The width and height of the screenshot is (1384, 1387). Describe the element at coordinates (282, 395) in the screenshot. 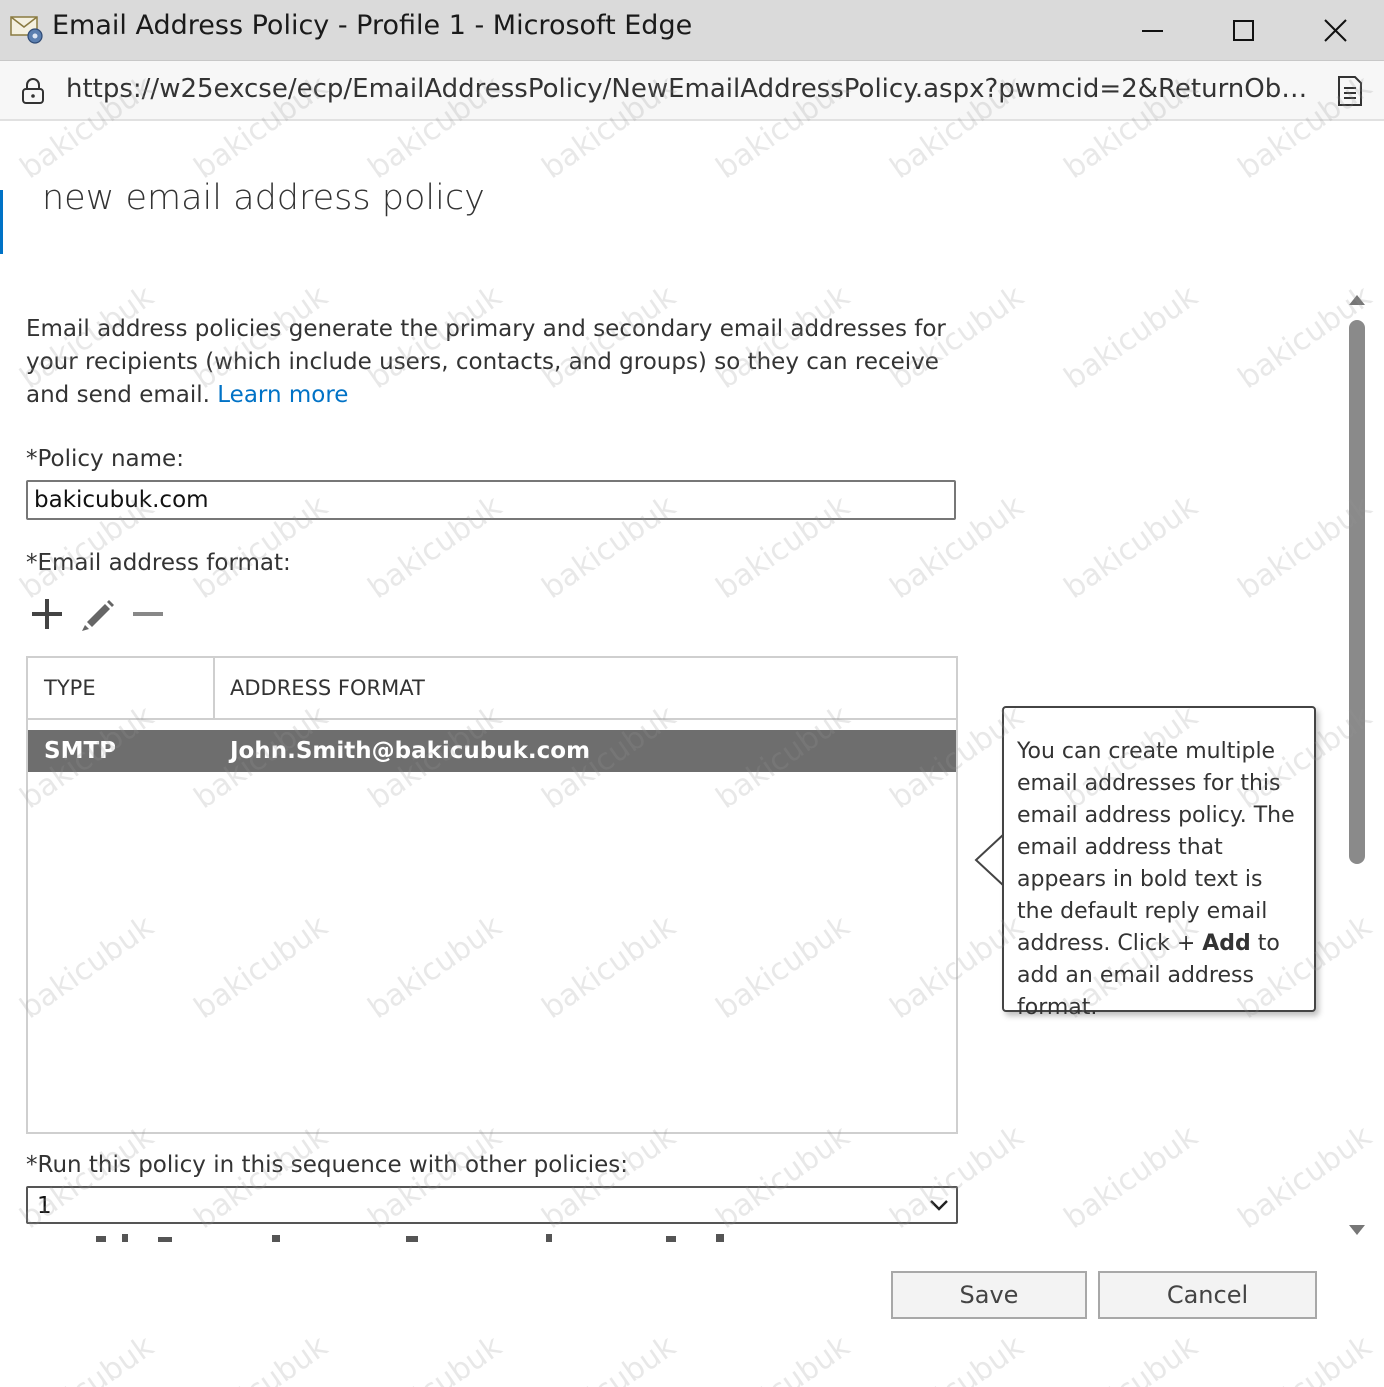

I see `learn-more-link: Learn more` at that location.